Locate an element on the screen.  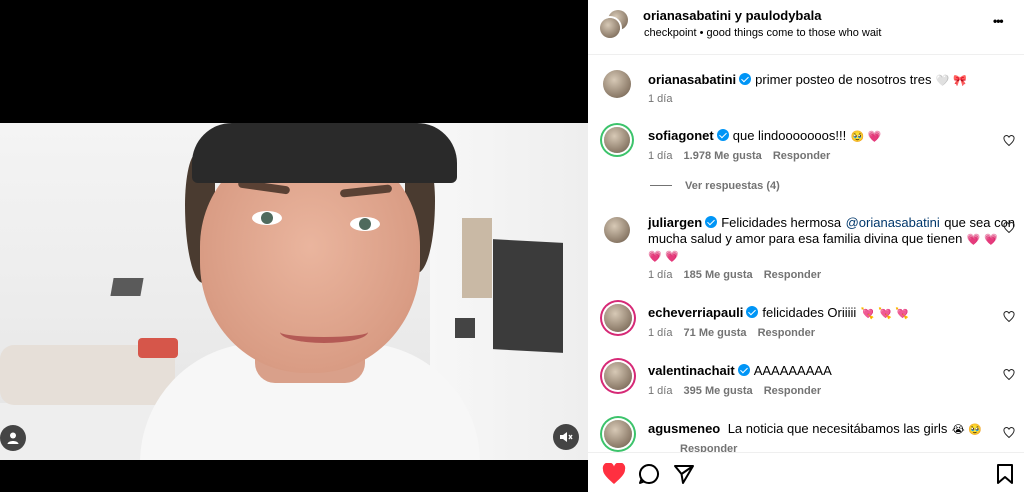
mention-link: @orianasabatini is located at coordinates (893, 222).